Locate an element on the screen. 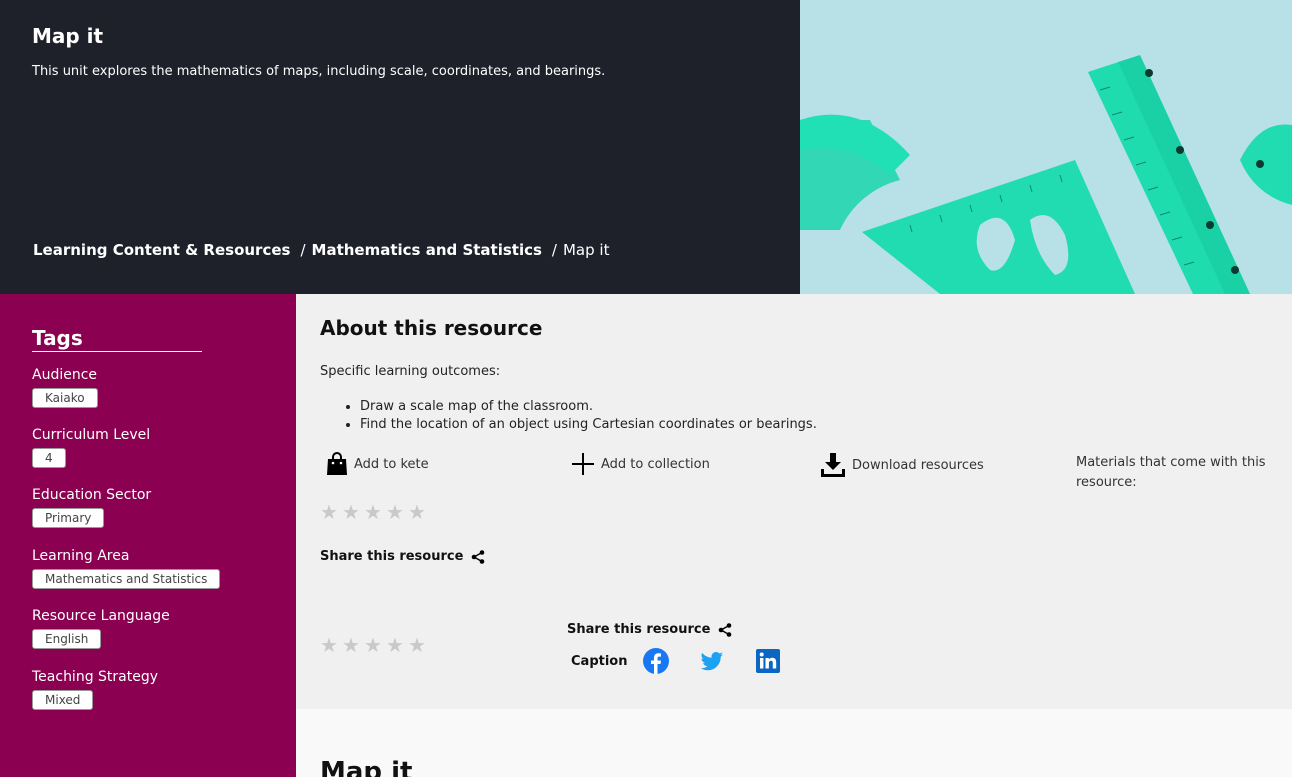  tag-group-teaching-strategy: Teaching Strategy Mixed is located at coordinates (95, 689).